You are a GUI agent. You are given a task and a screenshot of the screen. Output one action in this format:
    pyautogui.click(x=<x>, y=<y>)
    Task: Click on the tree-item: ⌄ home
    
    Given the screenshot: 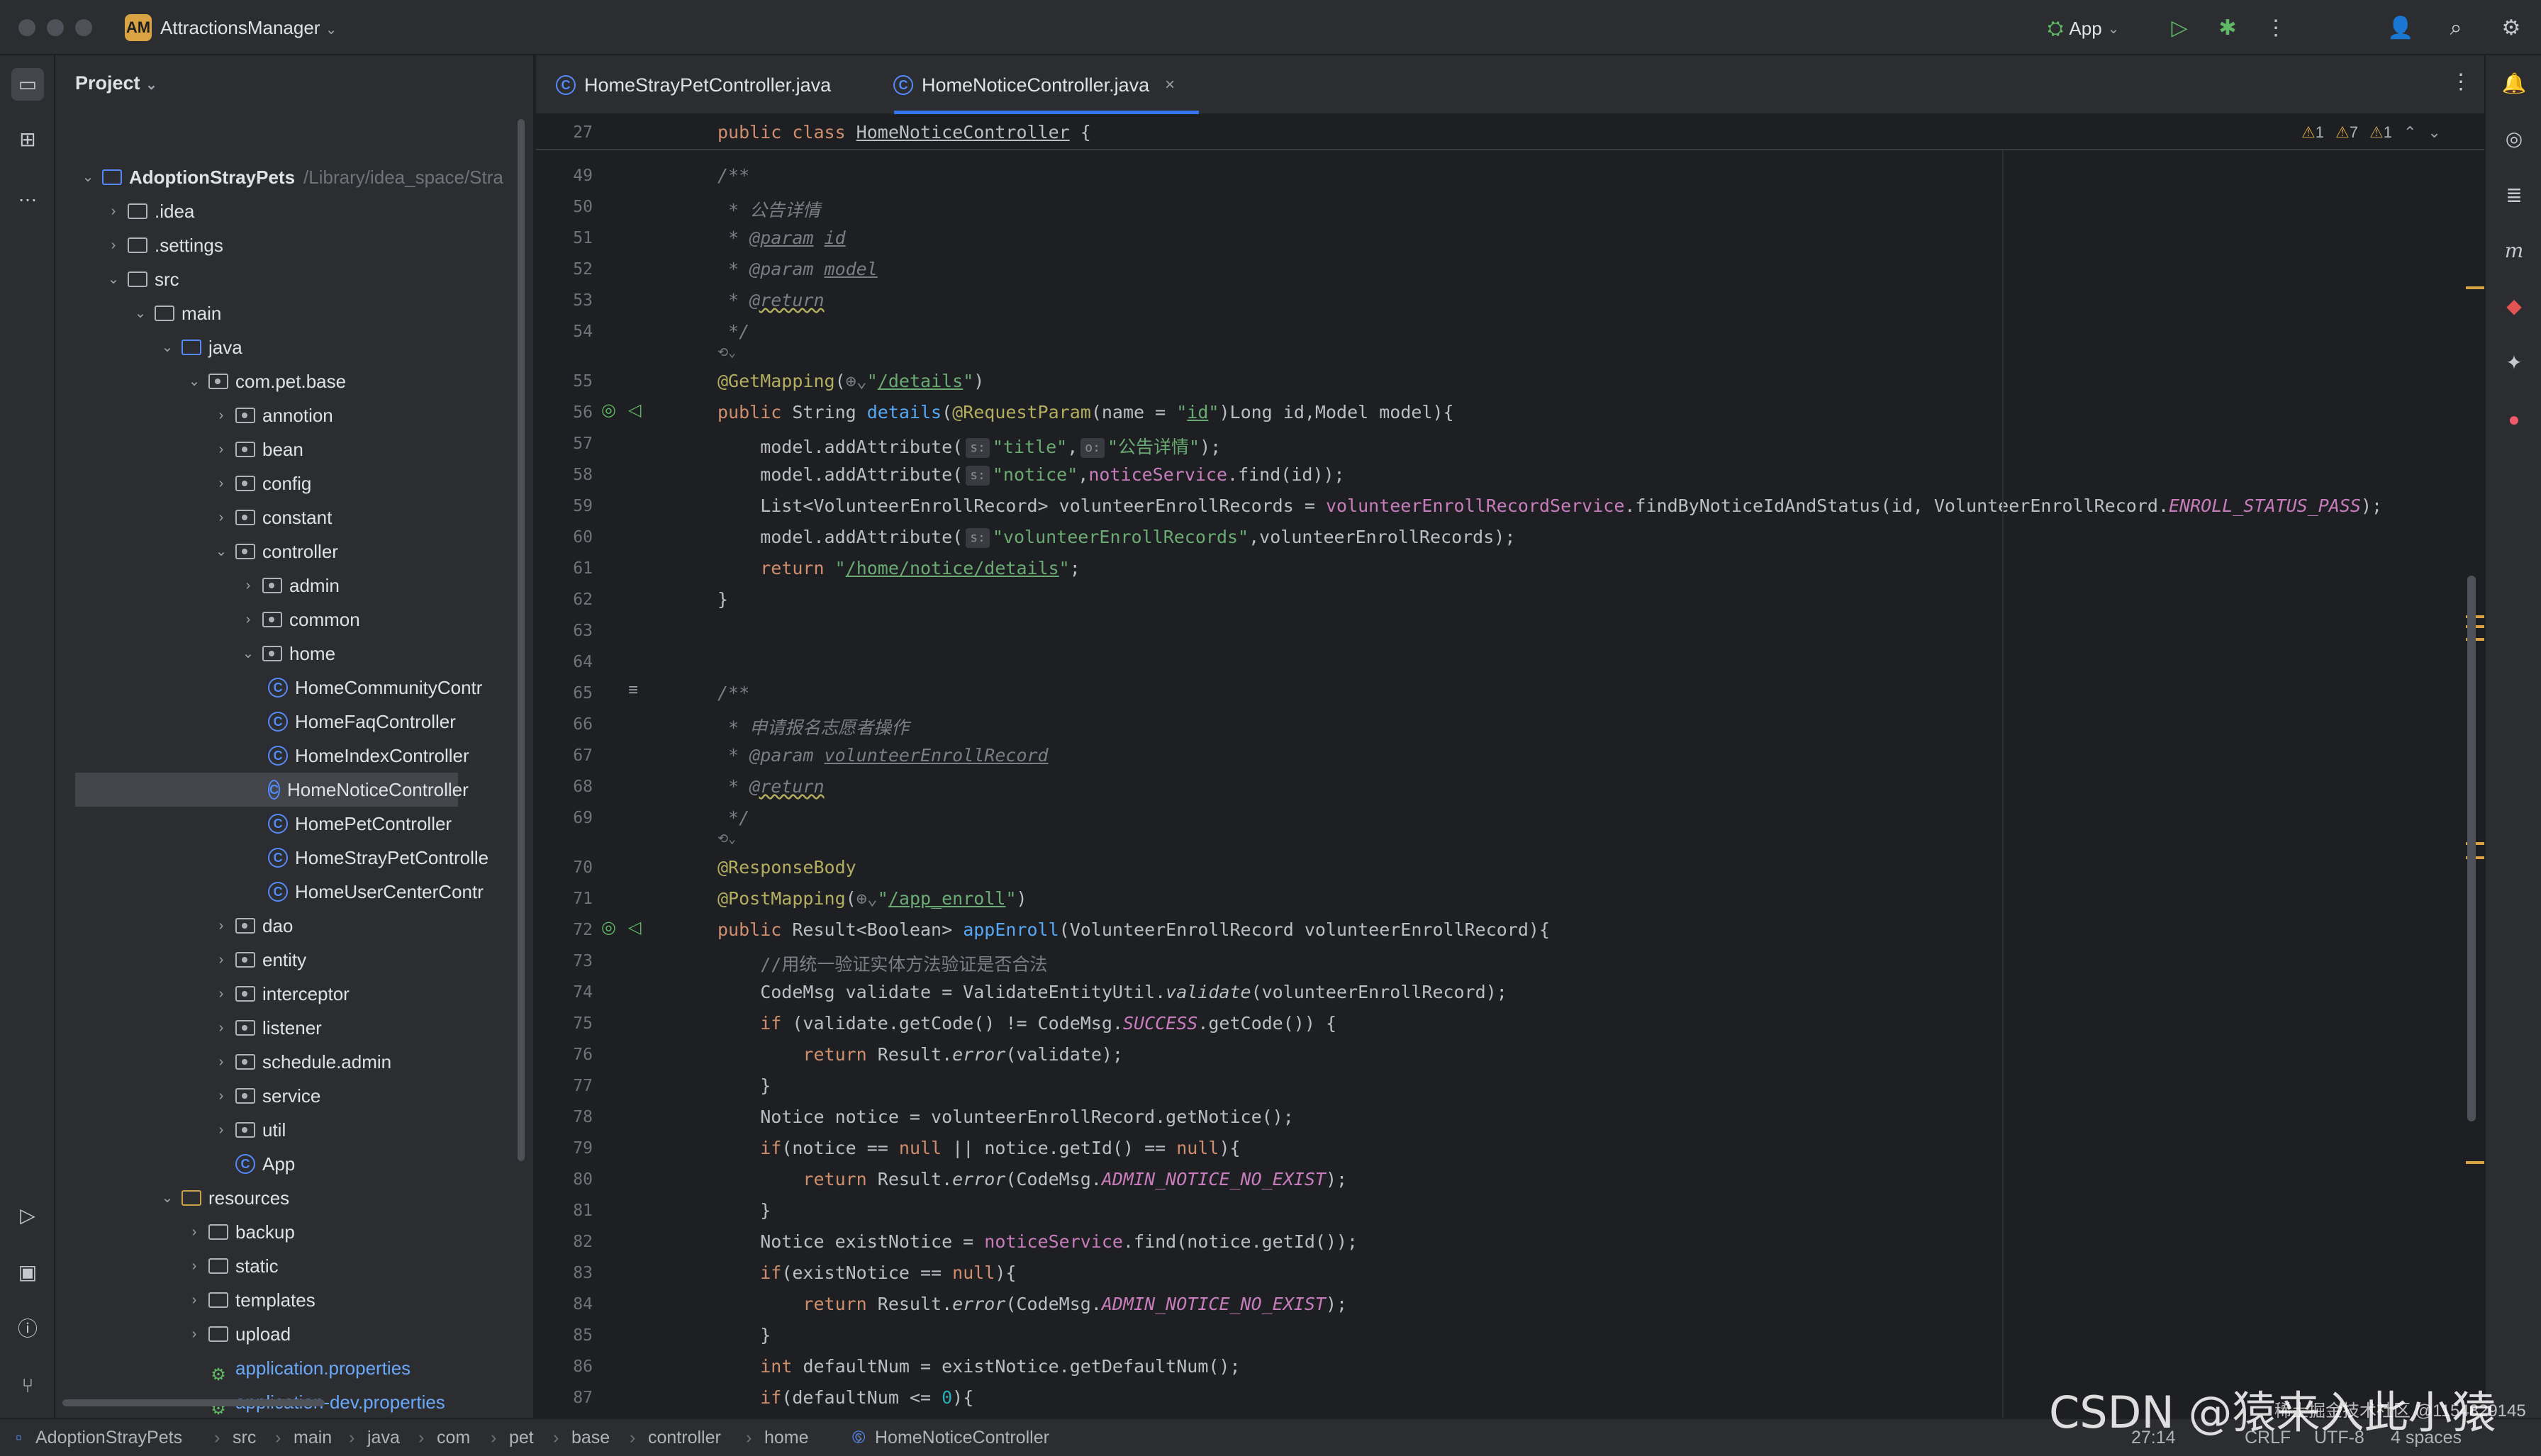 What is the action you would take?
    pyautogui.click(x=285, y=654)
    